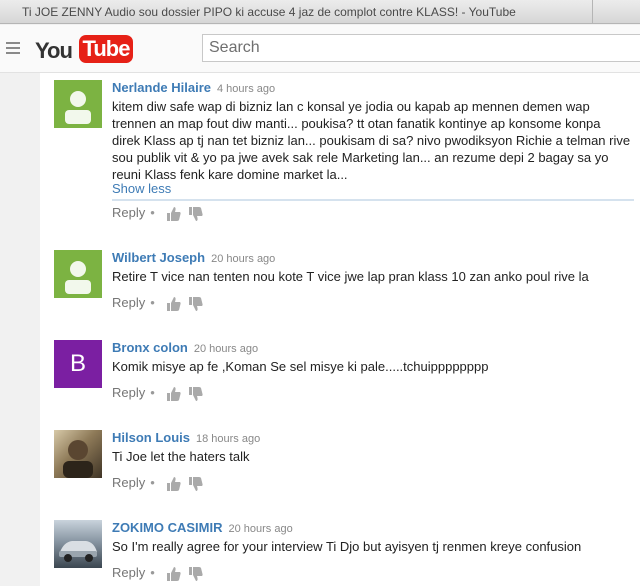 Image resolution: width=640 pixels, height=586 pixels. I want to click on author-name: ZOKIMO CASIMIR, so click(167, 527).